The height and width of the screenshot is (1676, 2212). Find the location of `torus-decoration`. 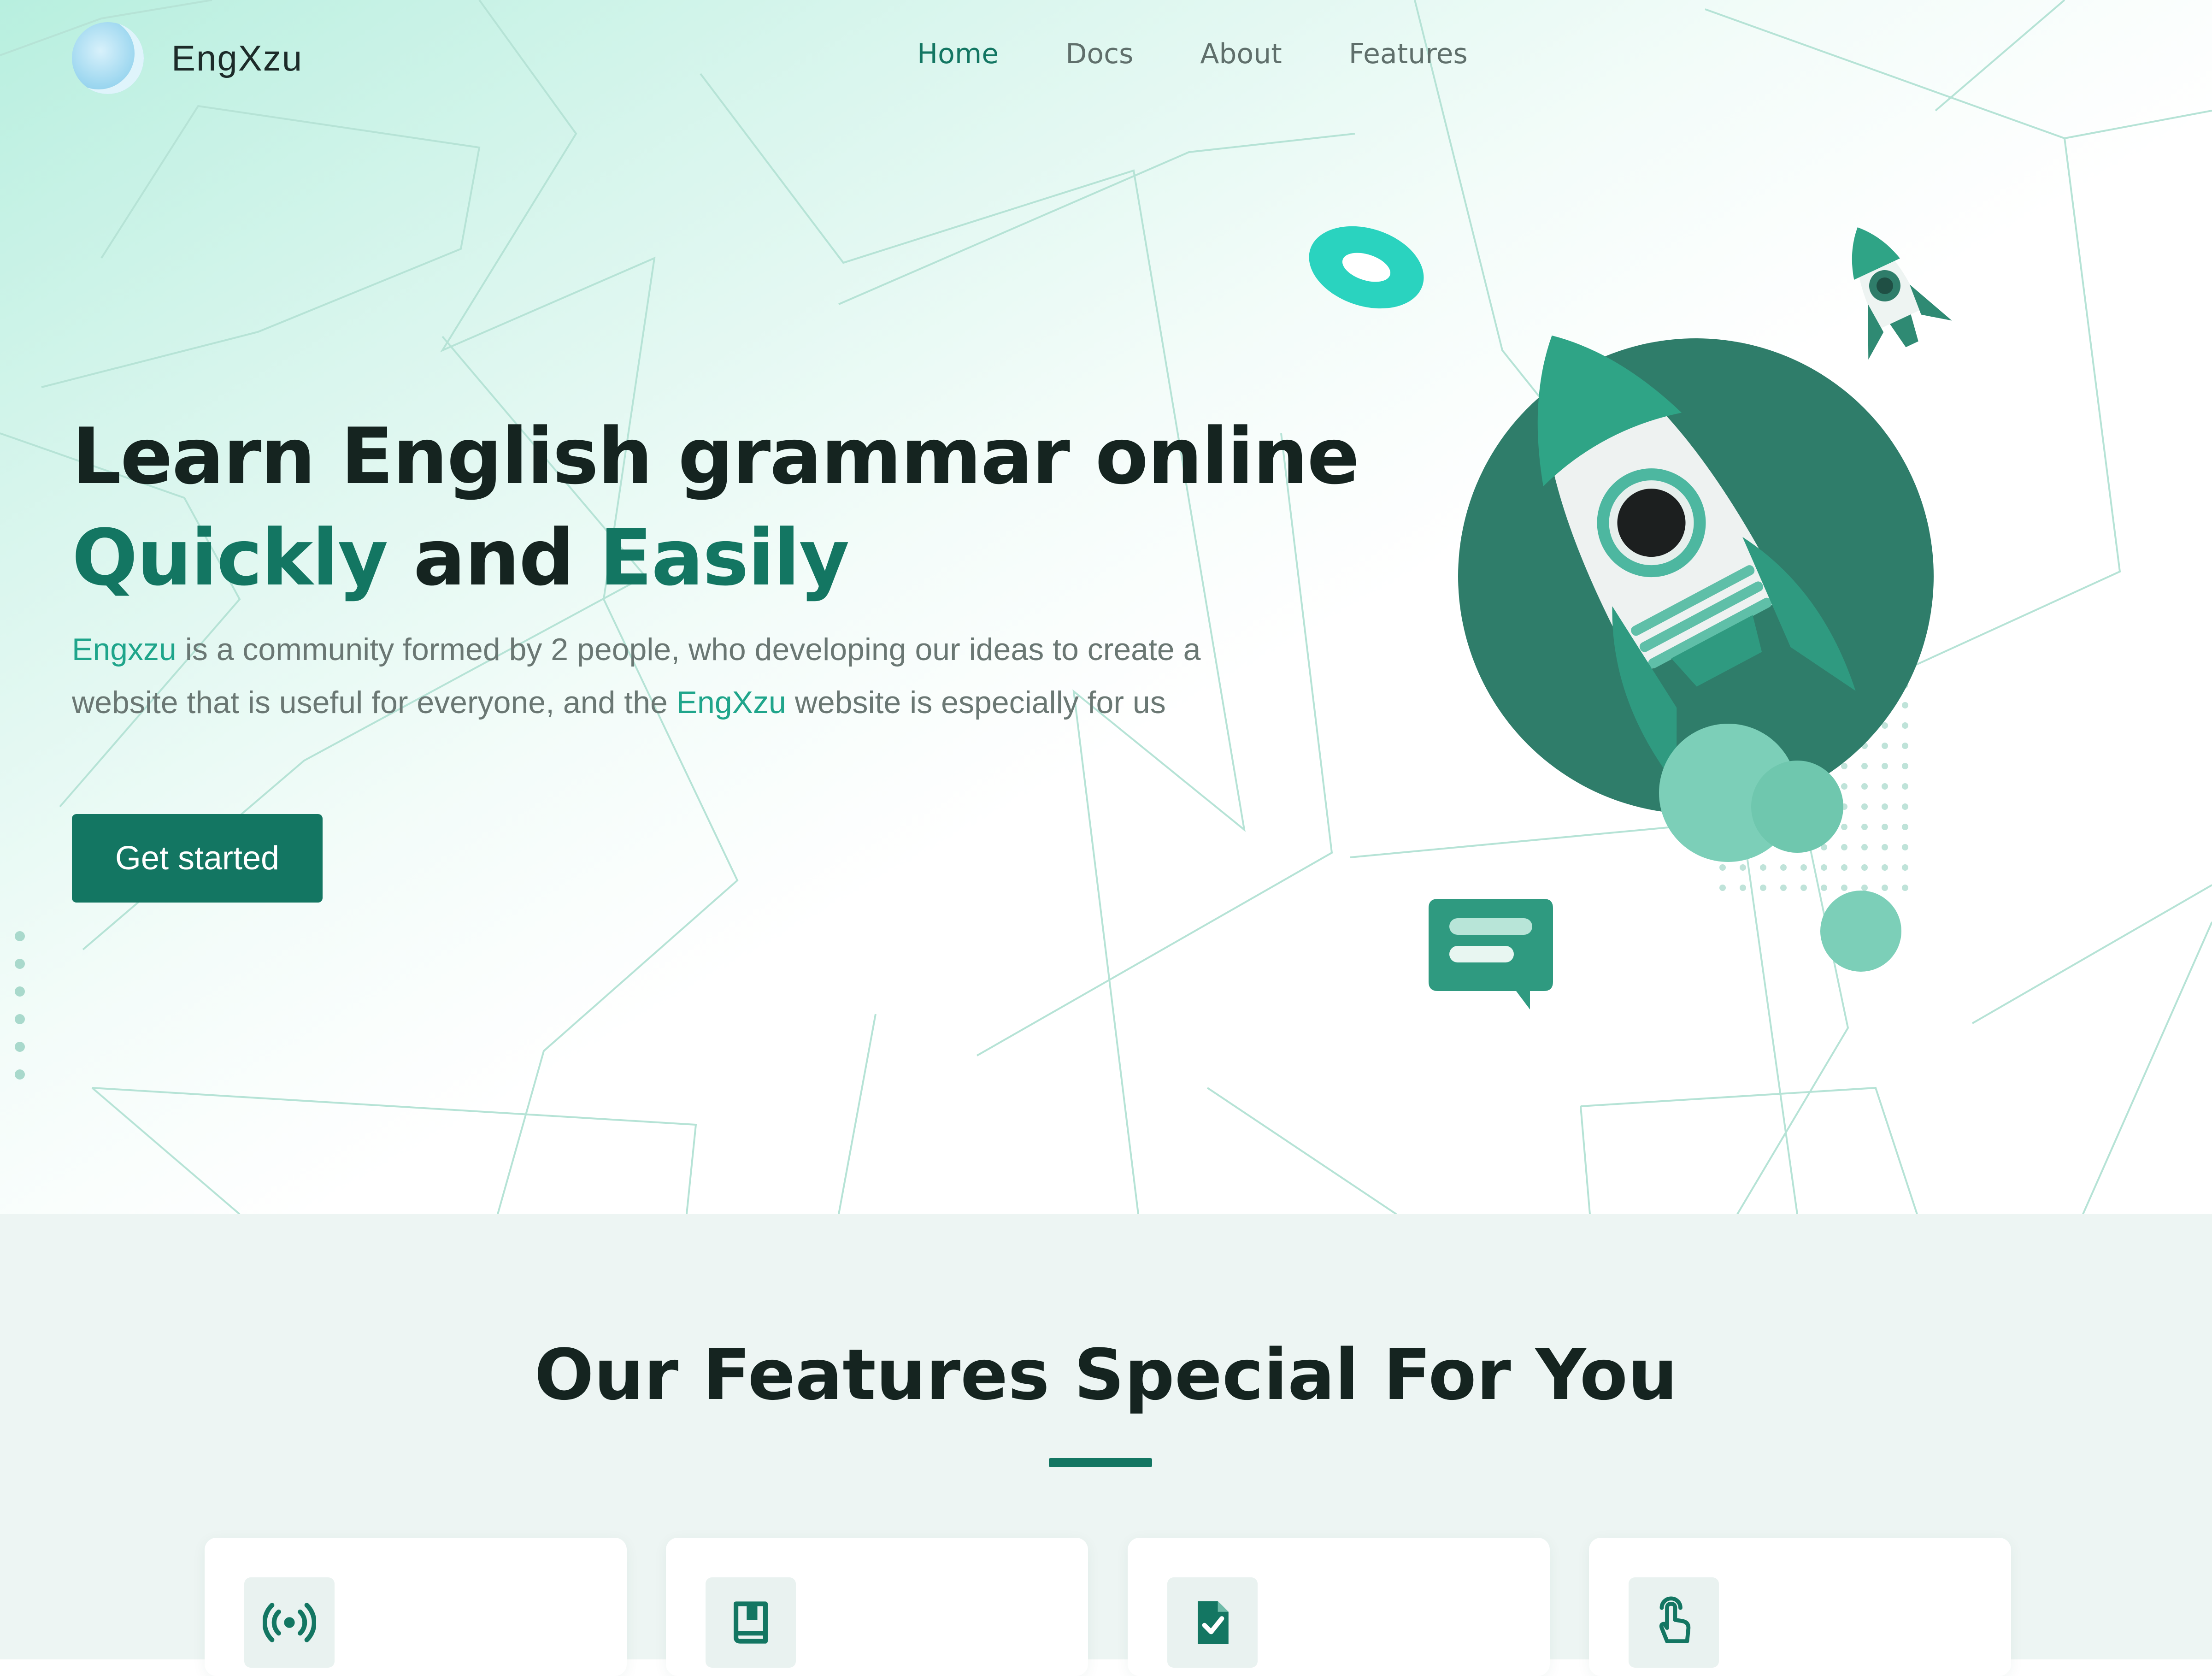

torus-decoration is located at coordinates (1366, 268).